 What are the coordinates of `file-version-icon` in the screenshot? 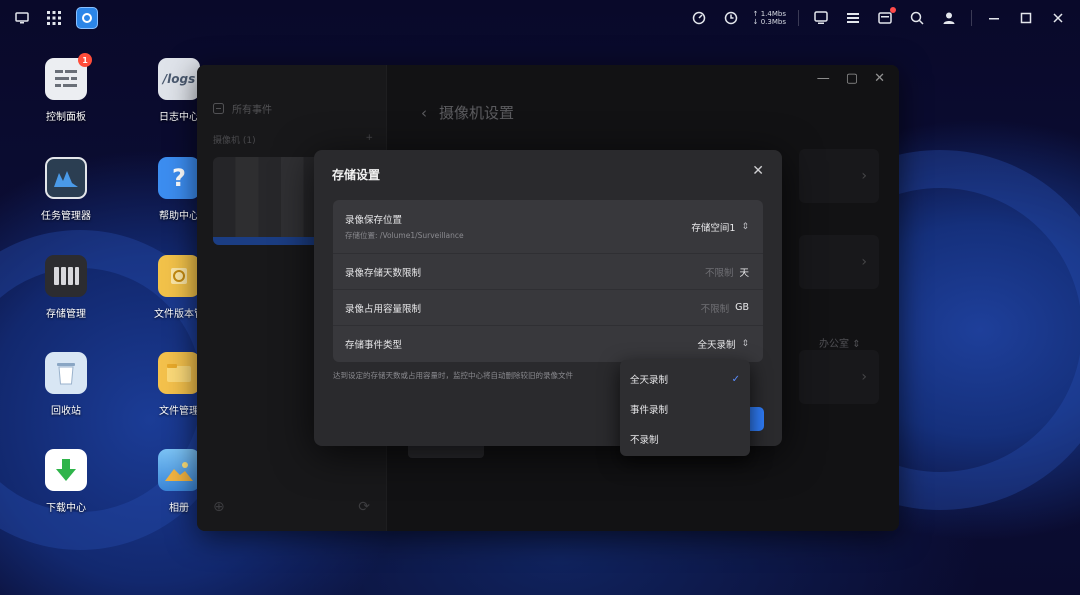 It's located at (179, 276).